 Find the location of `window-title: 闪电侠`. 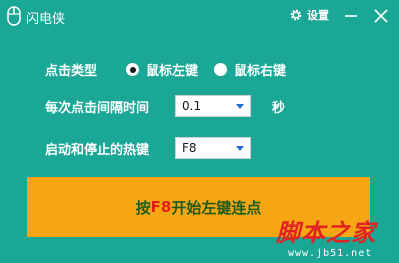

window-title: 闪电侠 is located at coordinates (46, 19).